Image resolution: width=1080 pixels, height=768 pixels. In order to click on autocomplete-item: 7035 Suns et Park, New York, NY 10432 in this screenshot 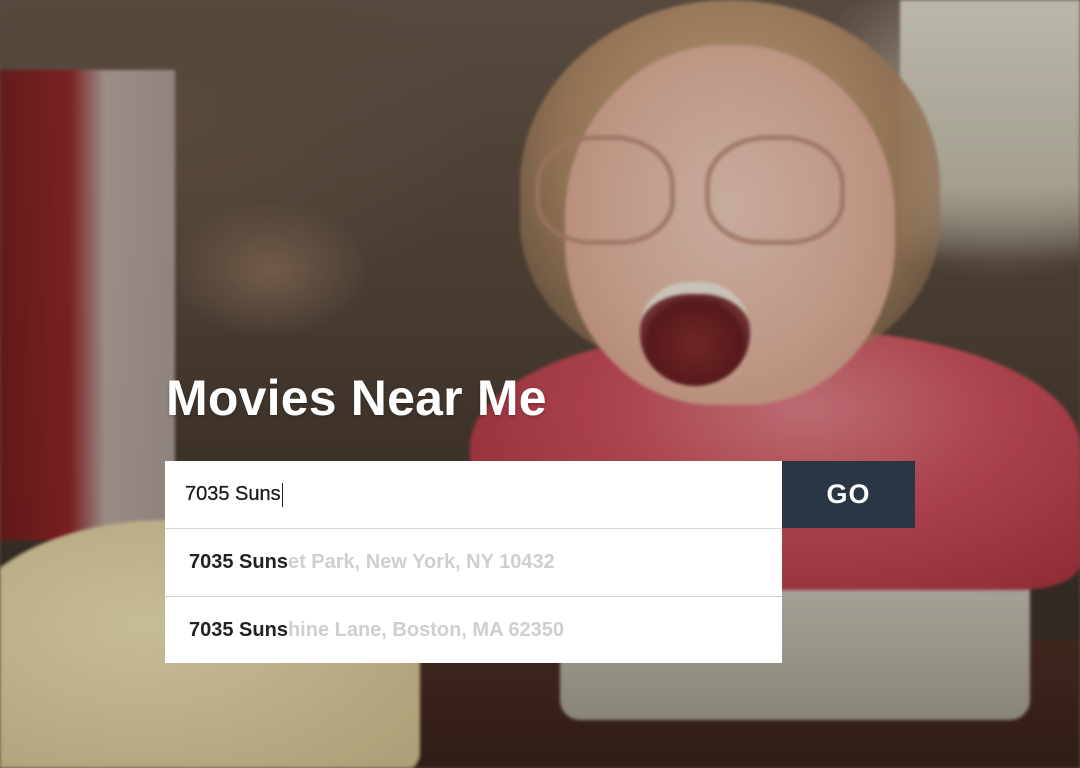, I will do `click(473, 562)`.